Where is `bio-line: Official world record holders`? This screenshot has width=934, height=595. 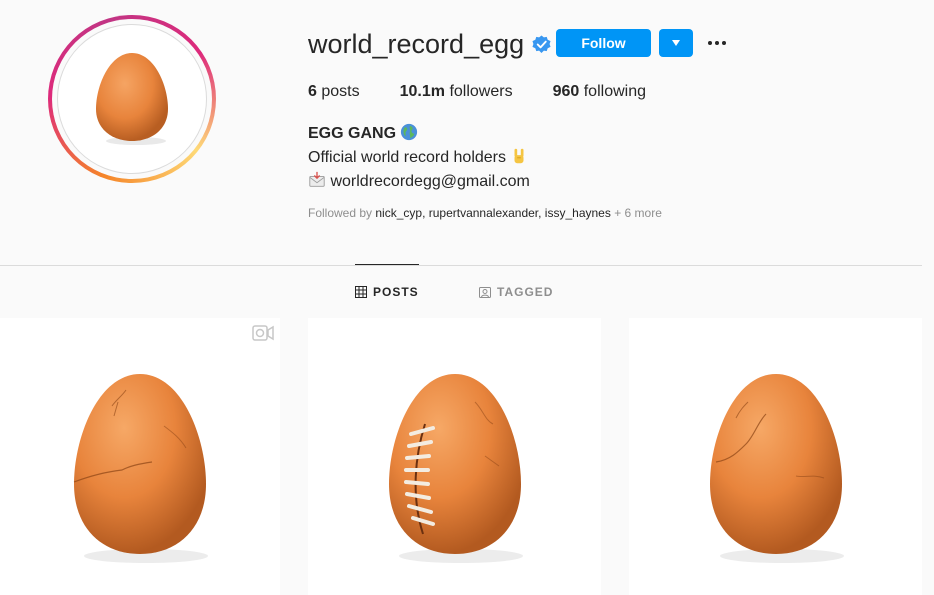
bio-line: Official world record holders is located at coordinates (419, 158).